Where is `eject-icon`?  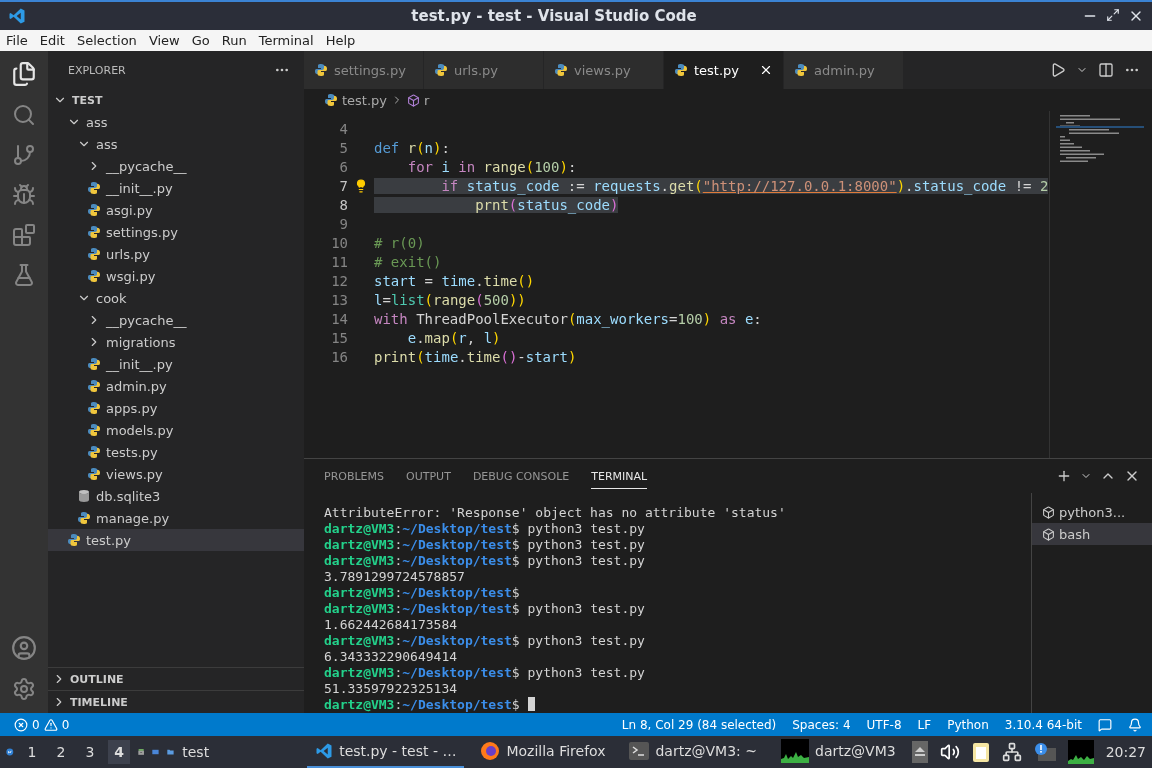 eject-icon is located at coordinates (919, 752).